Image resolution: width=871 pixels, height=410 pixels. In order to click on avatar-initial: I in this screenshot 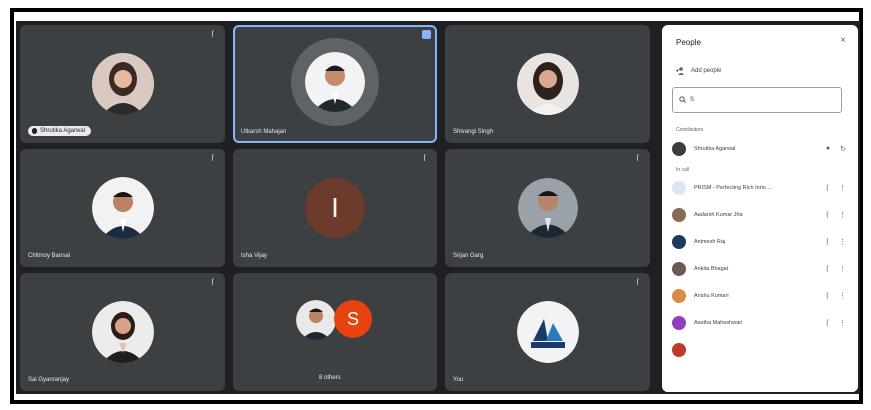, I will do `click(335, 208)`.